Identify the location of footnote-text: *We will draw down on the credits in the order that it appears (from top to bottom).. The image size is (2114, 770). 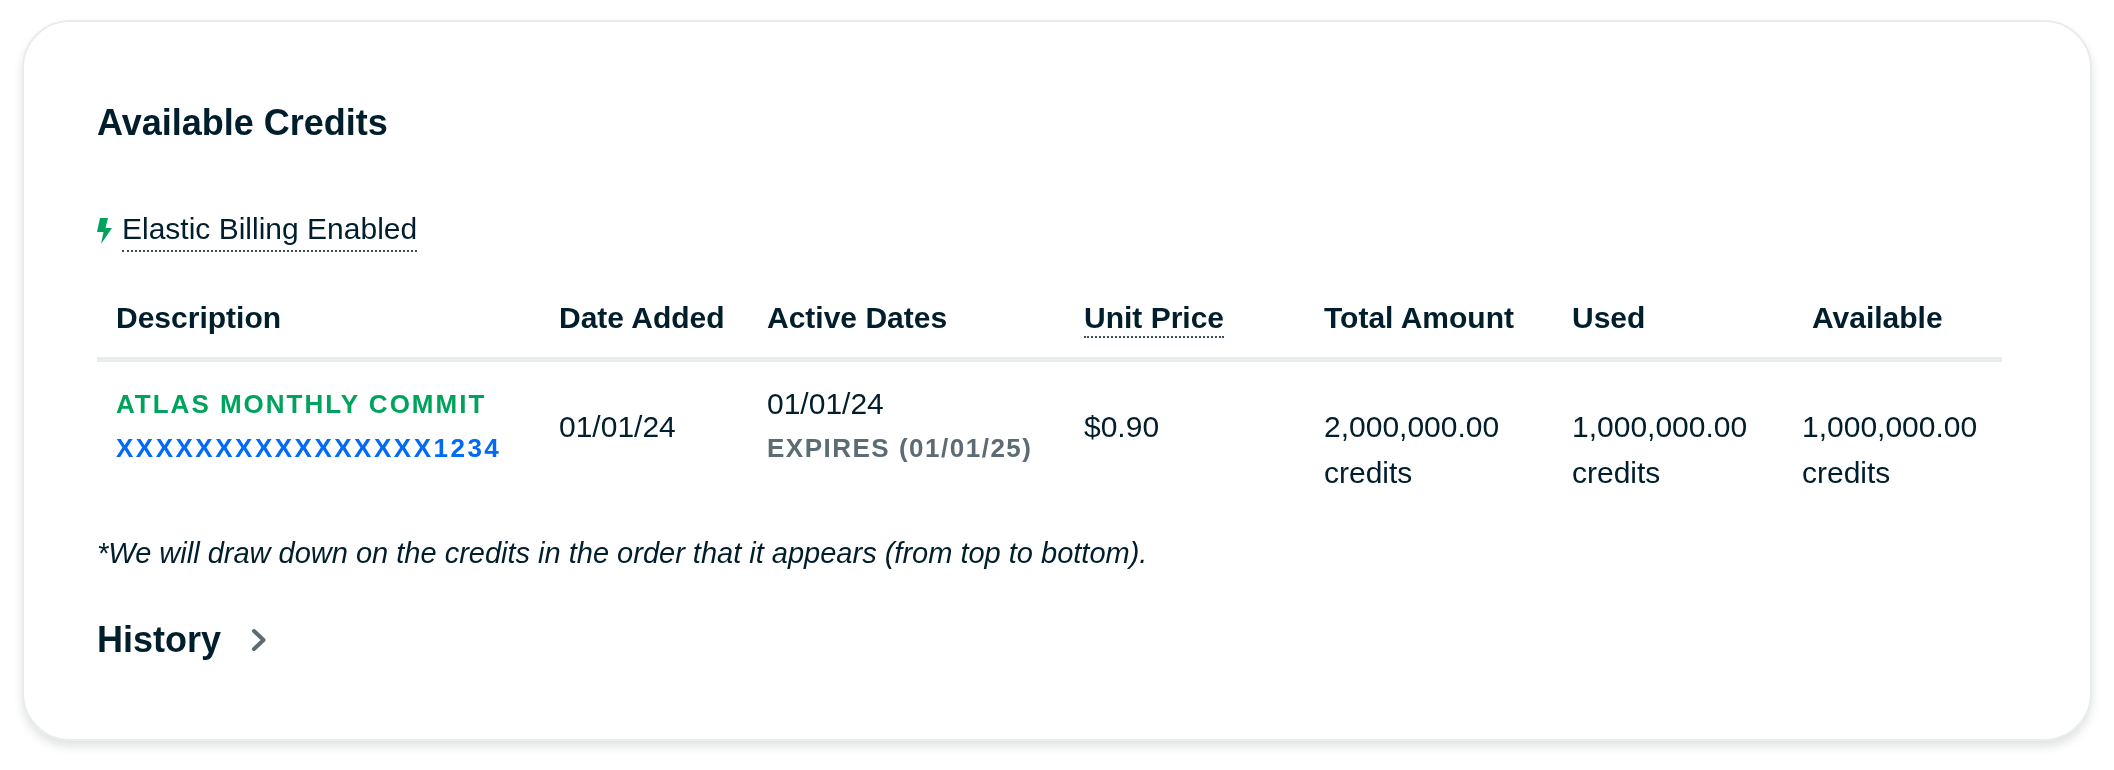
(622, 553).